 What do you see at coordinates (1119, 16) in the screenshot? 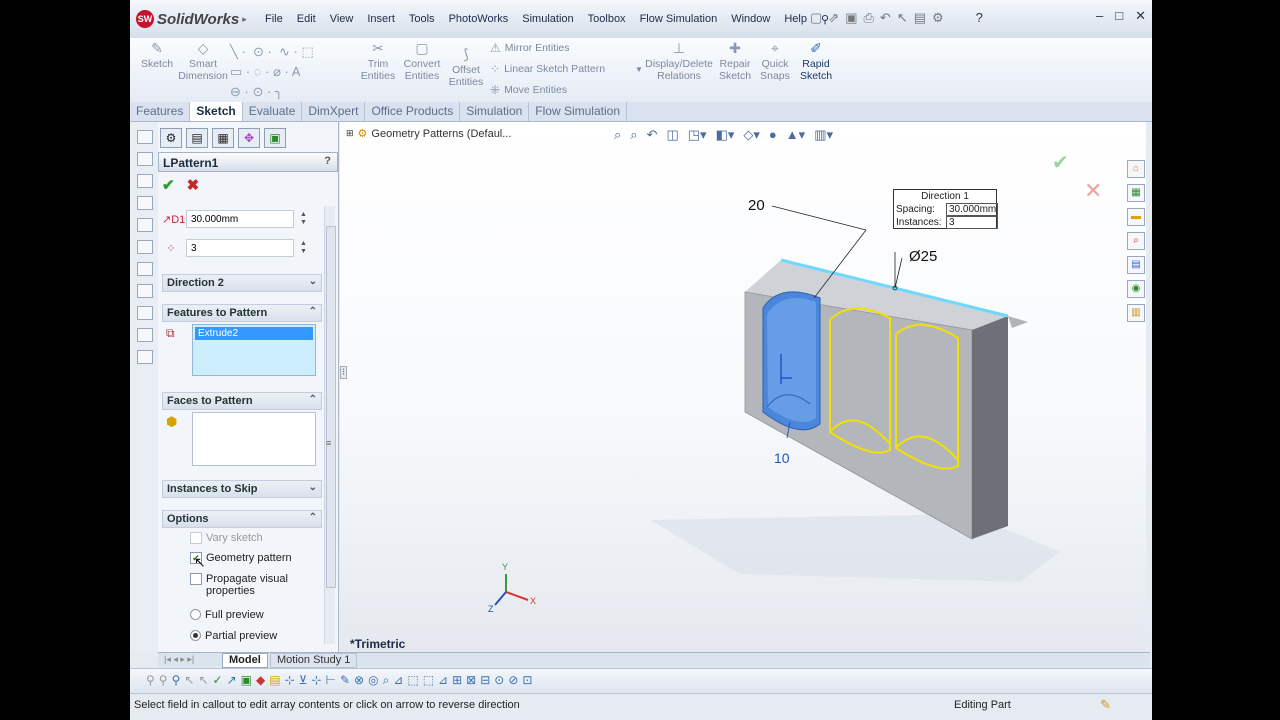
I see `maximize-icon: □` at bounding box center [1119, 16].